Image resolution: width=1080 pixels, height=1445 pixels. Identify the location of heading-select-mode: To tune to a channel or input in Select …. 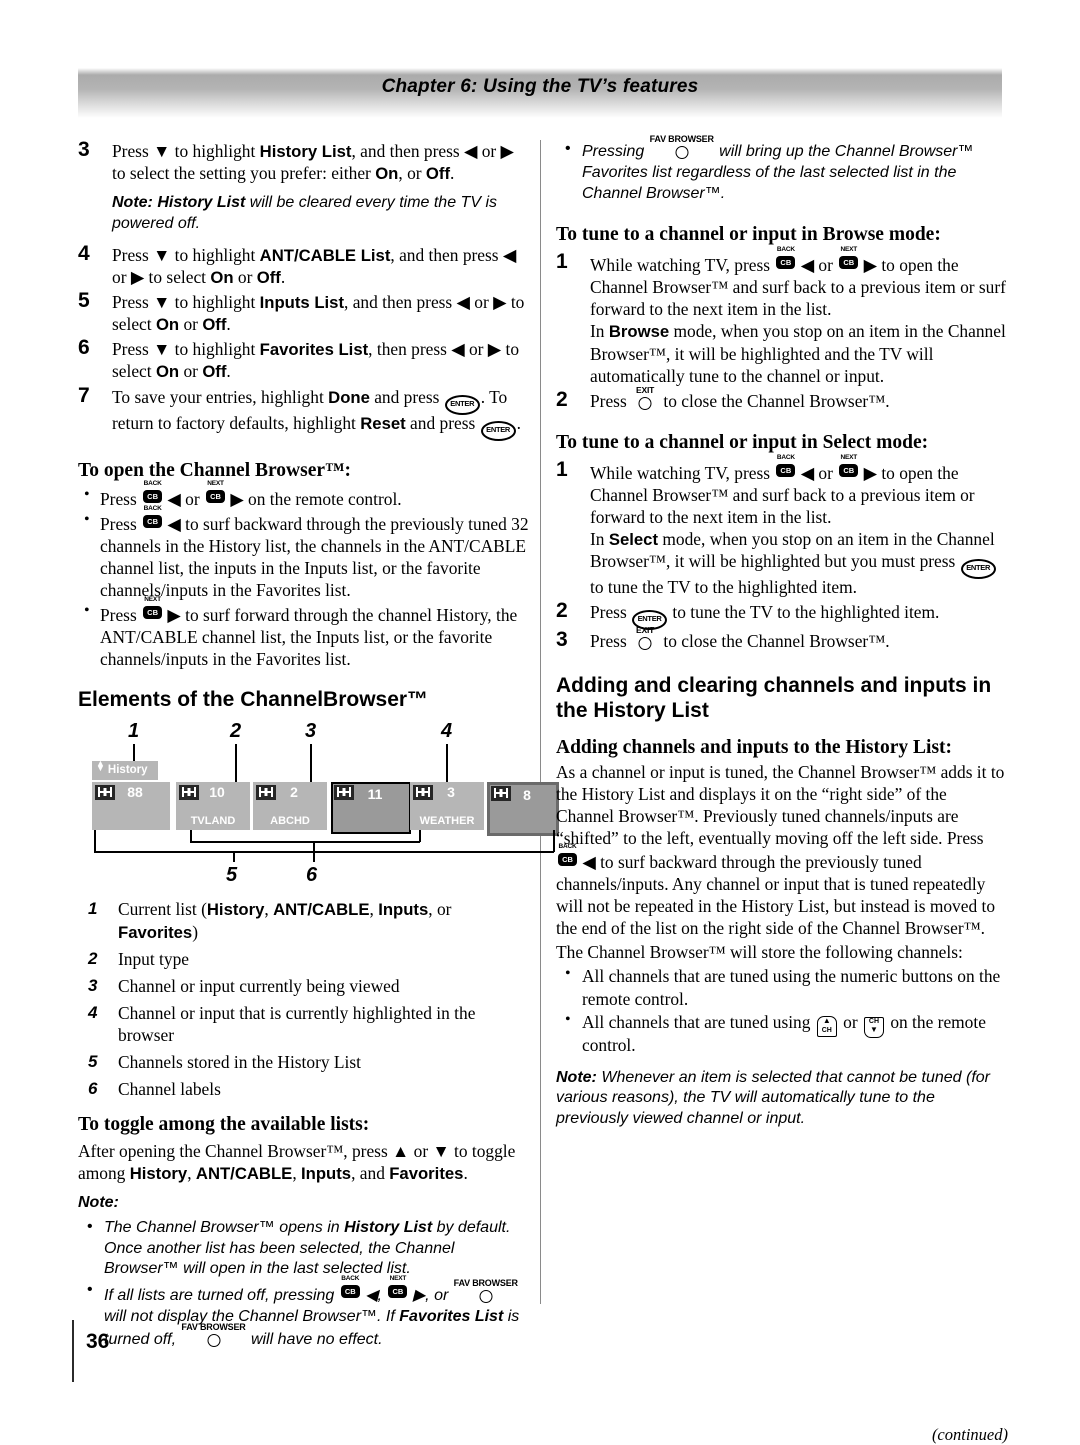
(742, 442).